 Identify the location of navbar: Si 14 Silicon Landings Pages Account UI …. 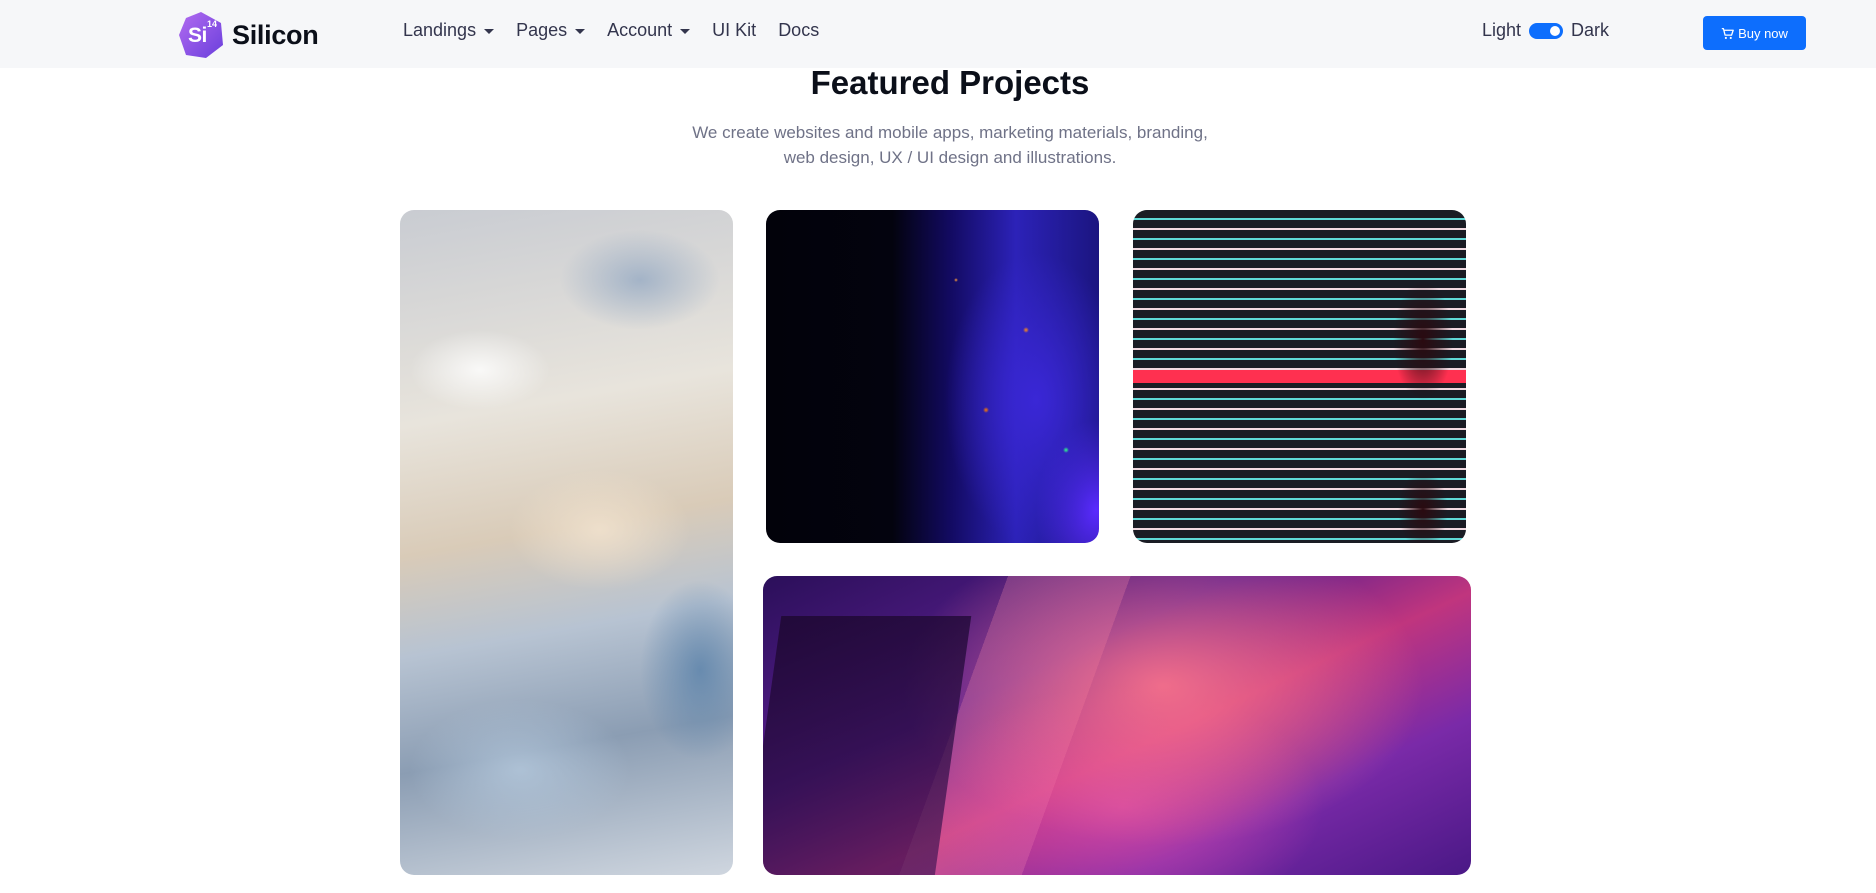
(938, 34).